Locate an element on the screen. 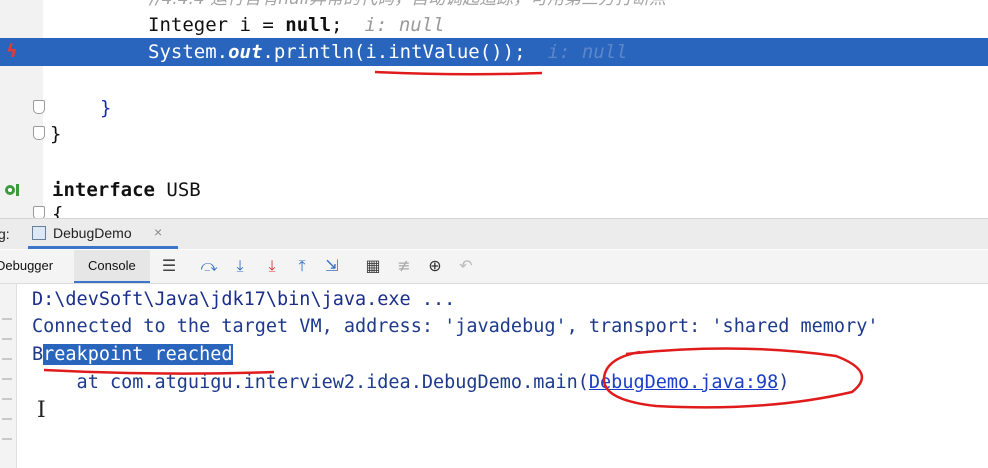  console-gutter is located at coordinates (8, 376).